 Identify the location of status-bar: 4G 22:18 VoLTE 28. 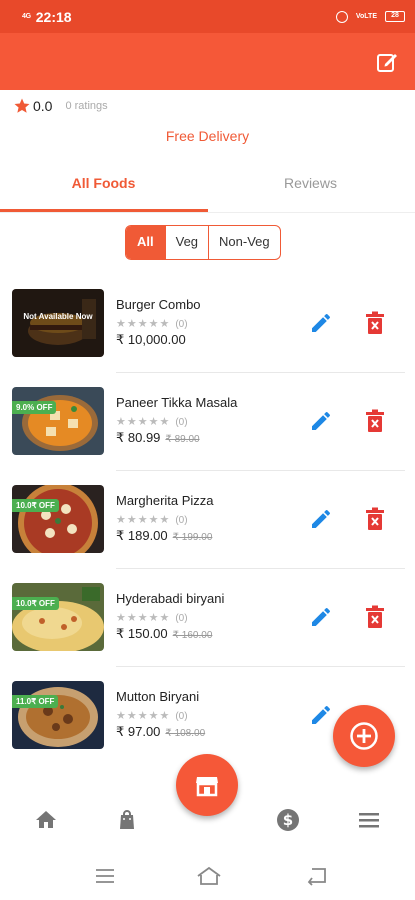
(207, 16).